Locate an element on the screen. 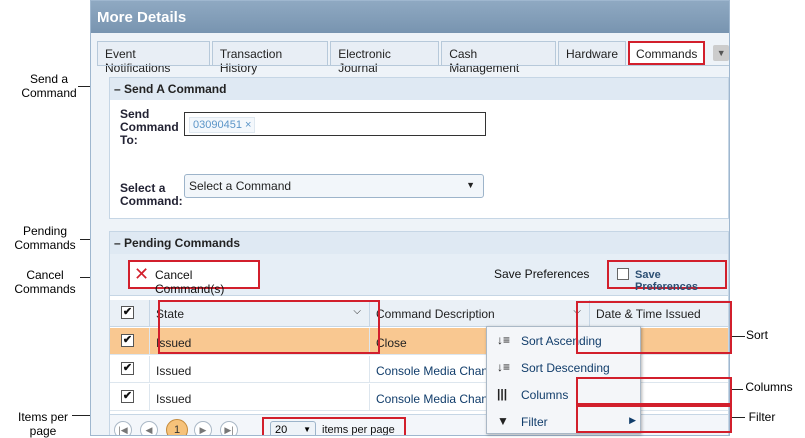 This screenshot has height=438, width=805. window-title: More Details is located at coordinates (410, 17).